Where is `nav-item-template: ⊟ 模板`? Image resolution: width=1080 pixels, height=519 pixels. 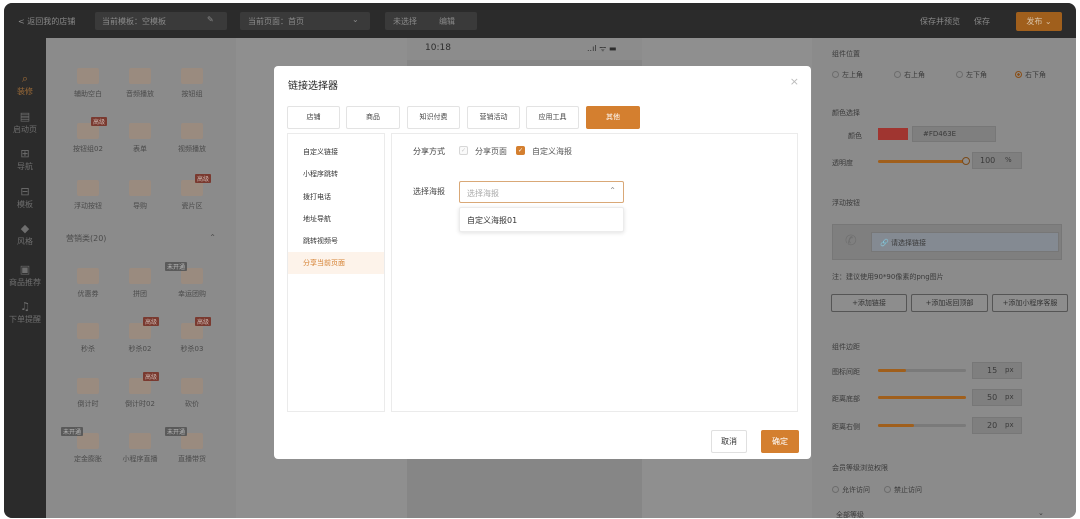
nav-item-template: ⊟ 模板 is located at coordinates (25, 198).